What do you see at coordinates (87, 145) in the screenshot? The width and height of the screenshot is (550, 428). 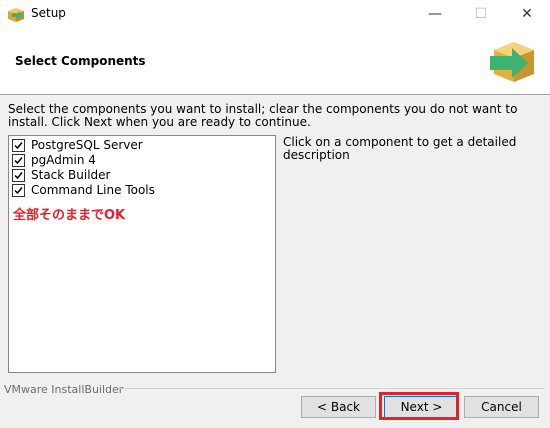 I see `component-label: PostgreSQL Server` at bounding box center [87, 145].